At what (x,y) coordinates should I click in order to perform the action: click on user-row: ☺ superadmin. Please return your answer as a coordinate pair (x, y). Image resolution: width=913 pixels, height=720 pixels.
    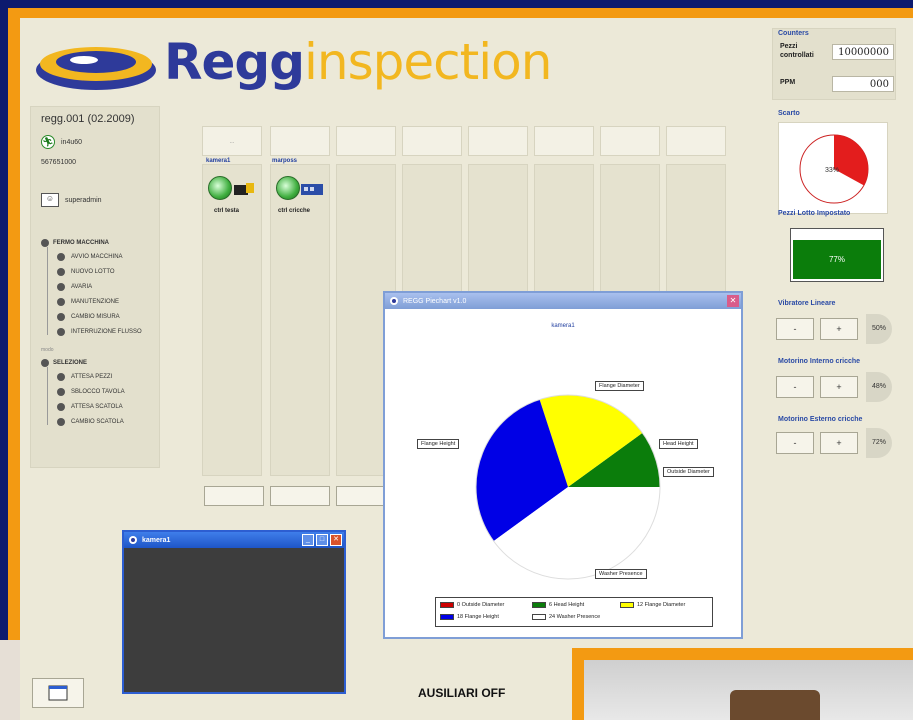
    Looking at the image, I should click on (71, 200).